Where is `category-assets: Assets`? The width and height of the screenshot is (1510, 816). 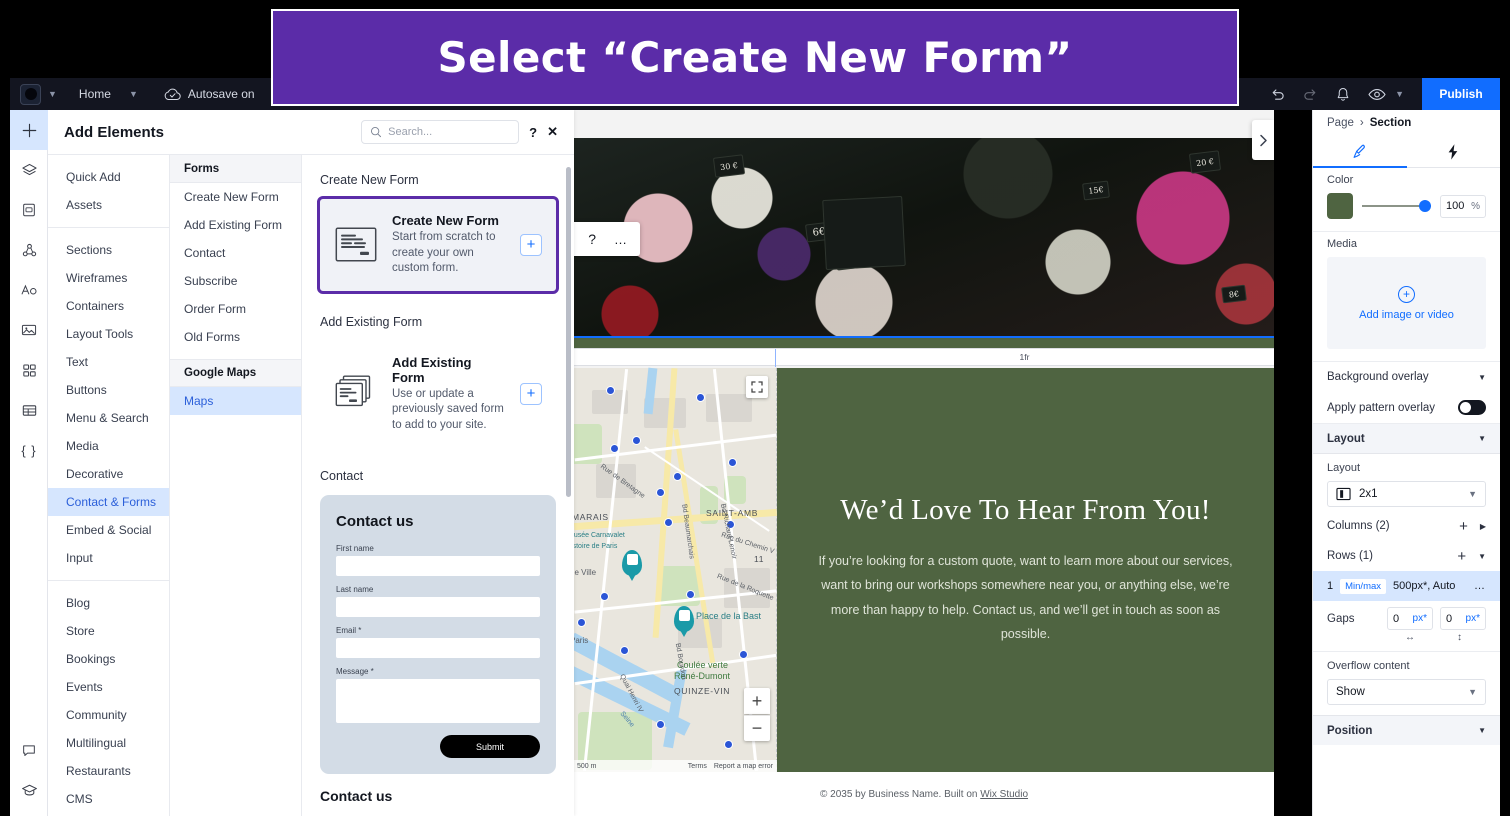
category-assets: Assets is located at coordinates (108, 205).